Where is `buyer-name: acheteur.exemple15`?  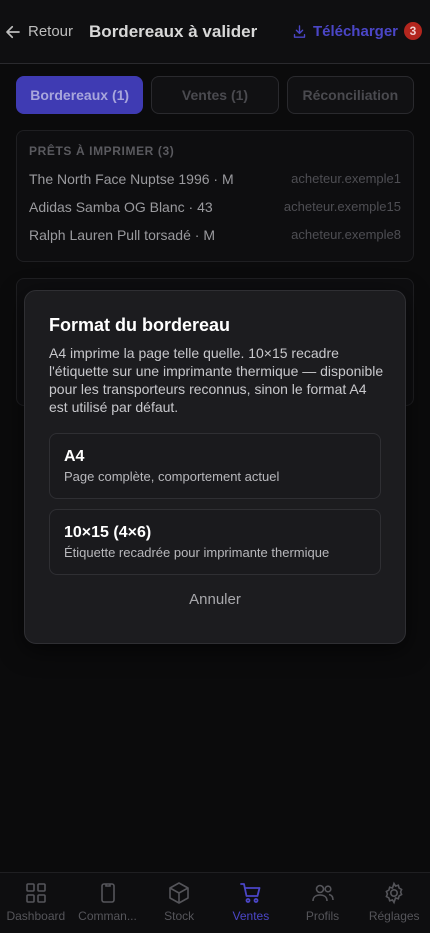 buyer-name: acheteur.exemple15 is located at coordinates (342, 206).